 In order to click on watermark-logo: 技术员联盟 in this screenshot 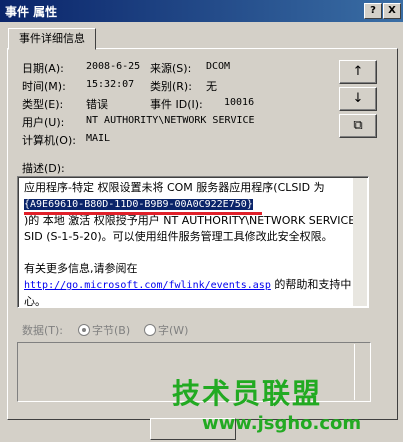, I will do `click(247, 393)`.